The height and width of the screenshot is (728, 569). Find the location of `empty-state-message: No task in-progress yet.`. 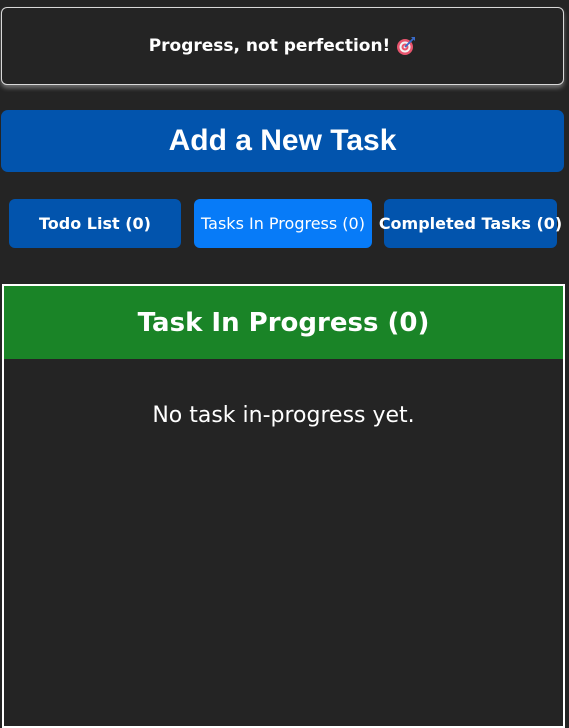

empty-state-message: No task in-progress yet. is located at coordinates (283, 415).